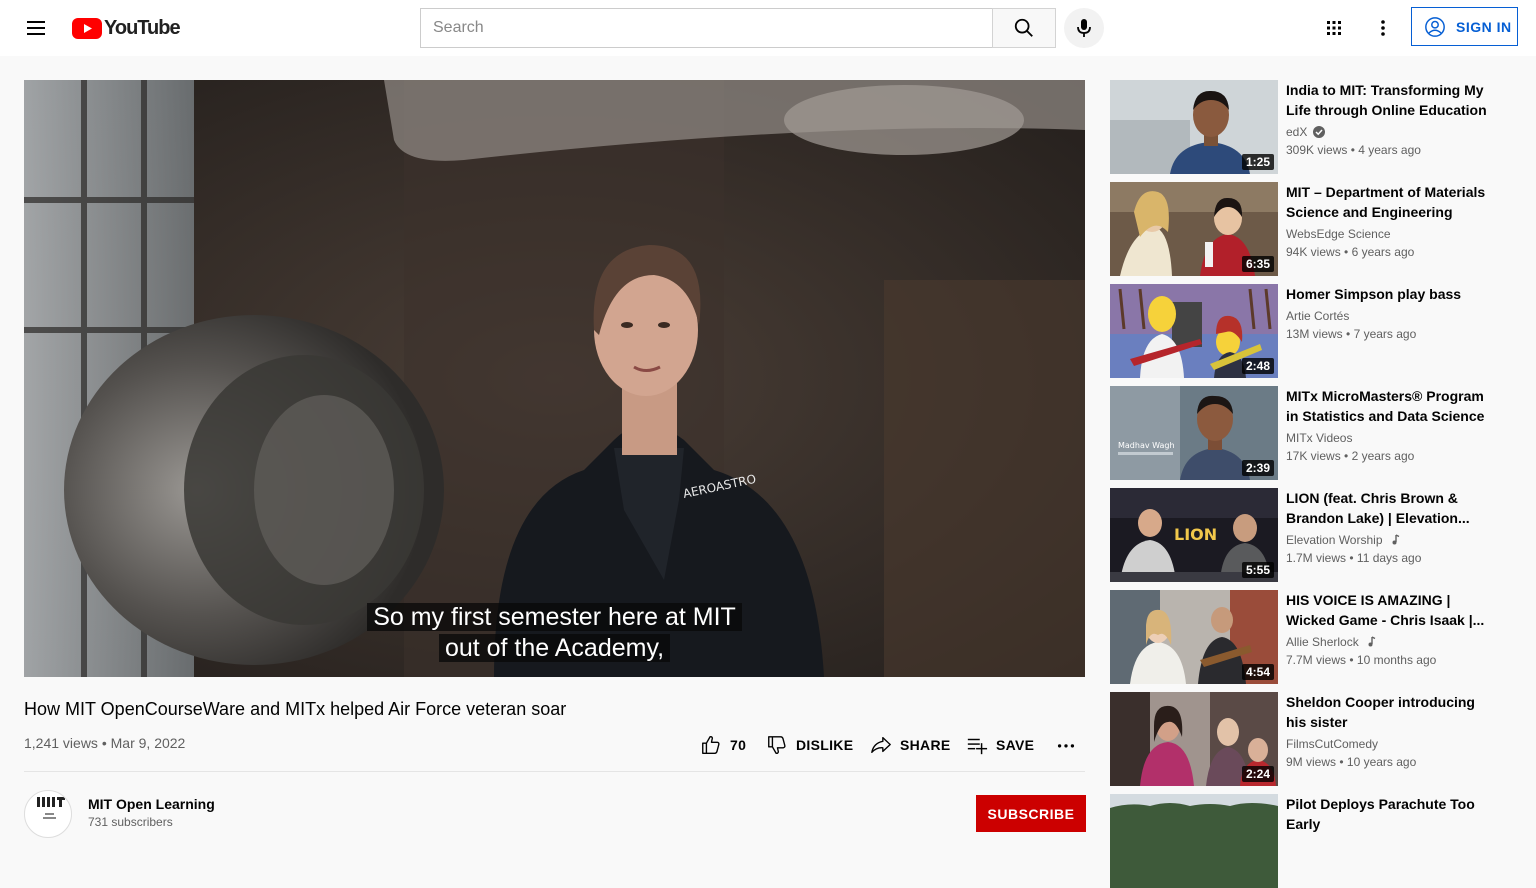 The height and width of the screenshot is (888, 1536). Describe the element at coordinates (36, 28) in the screenshot. I see `menu-icon` at that location.